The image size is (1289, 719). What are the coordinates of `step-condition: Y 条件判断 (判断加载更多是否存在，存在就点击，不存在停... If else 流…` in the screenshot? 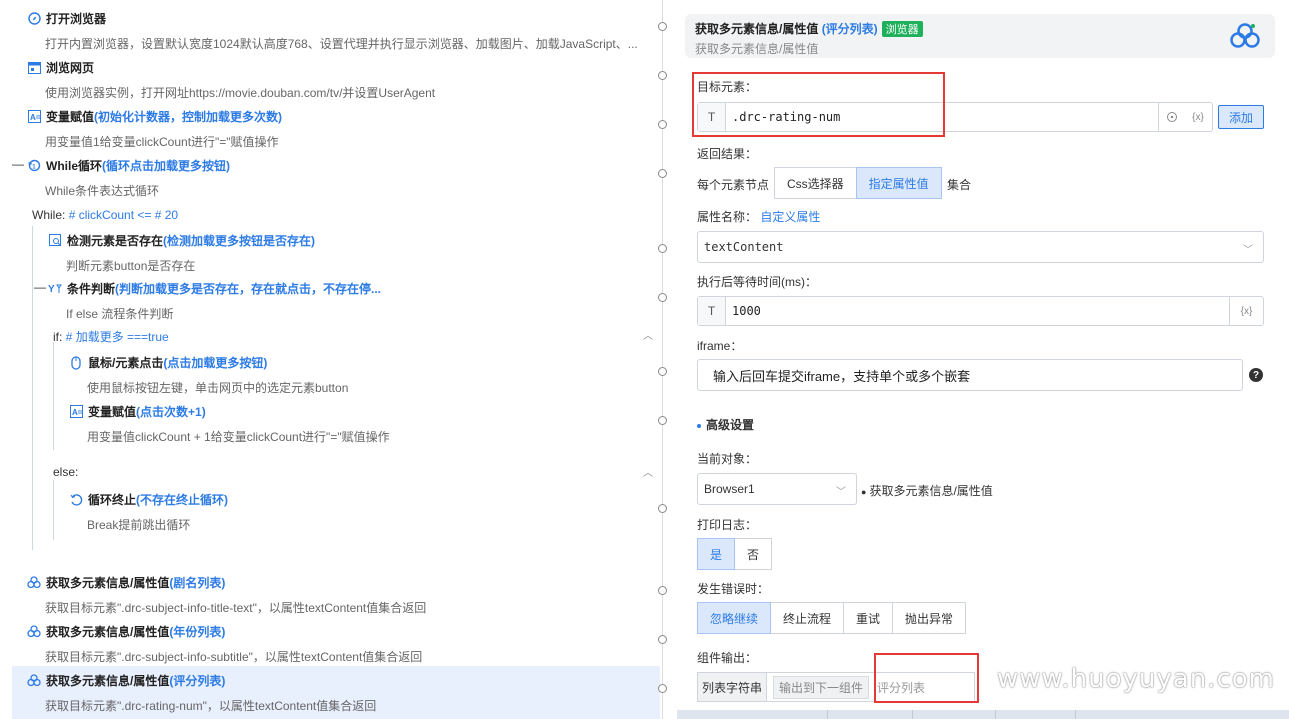 It's located at (214, 301).